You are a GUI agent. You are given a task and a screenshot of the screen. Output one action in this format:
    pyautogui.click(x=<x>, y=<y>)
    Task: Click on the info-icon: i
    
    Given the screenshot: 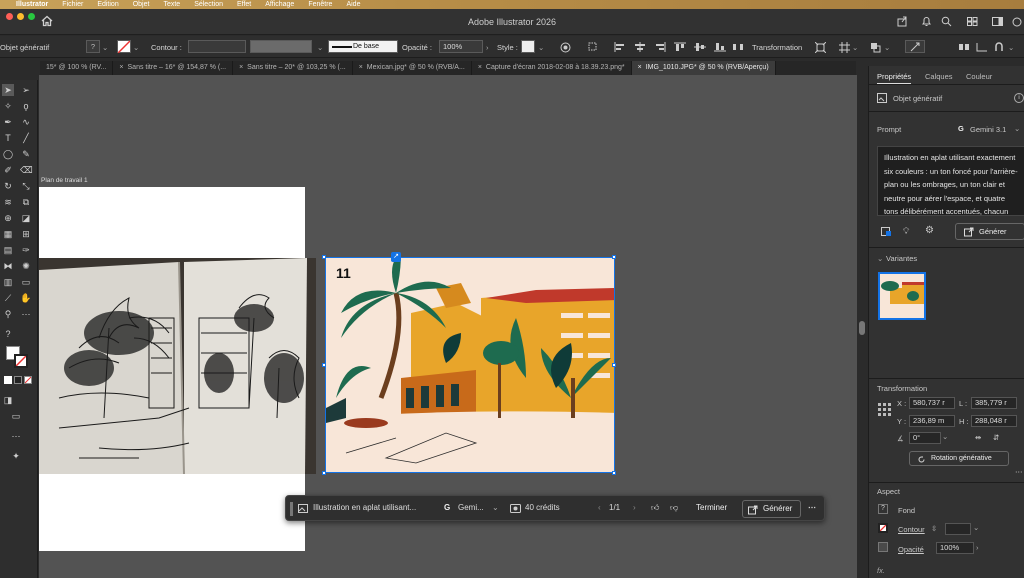 What is the action you would take?
    pyautogui.click(x=1019, y=98)
    